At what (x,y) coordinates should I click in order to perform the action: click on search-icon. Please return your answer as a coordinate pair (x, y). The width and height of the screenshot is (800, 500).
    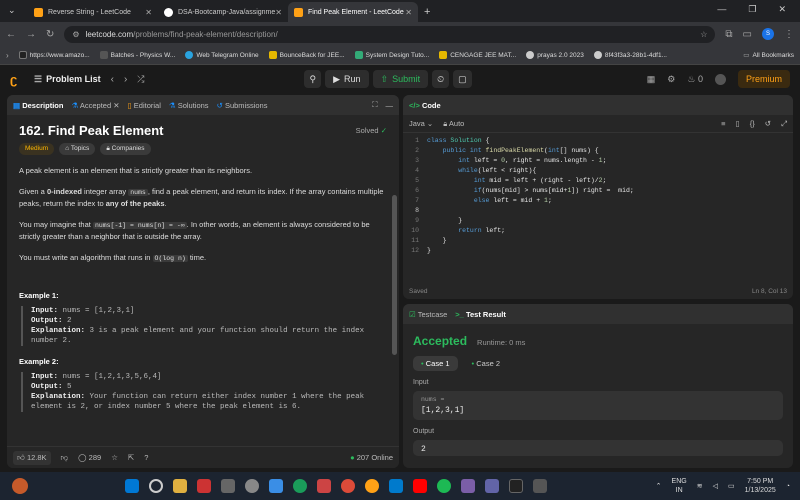
    Looking at the image, I should click on (156, 486).